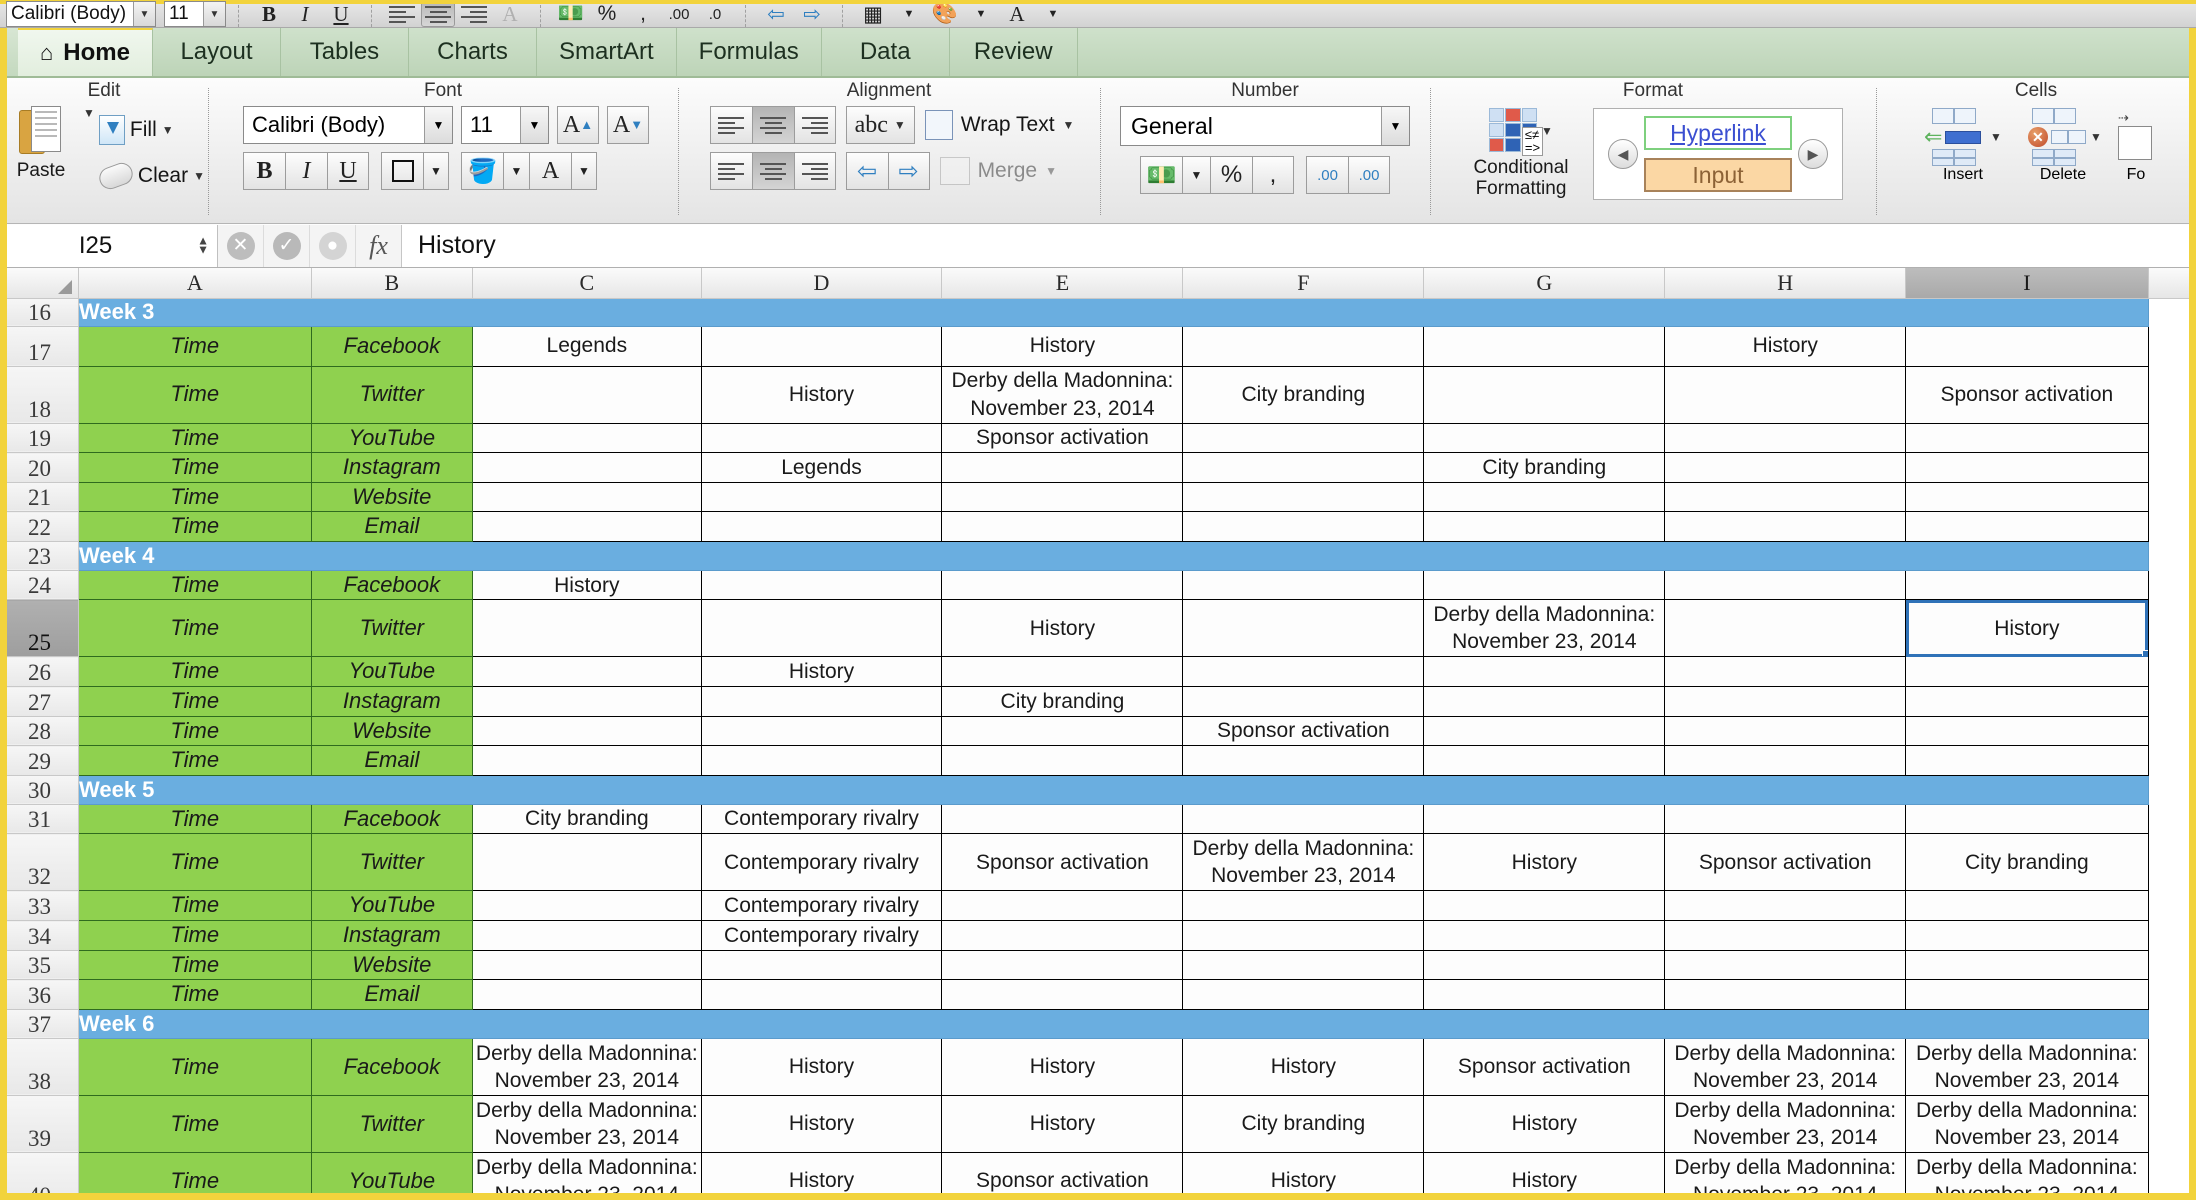 The width and height of the screenshot is (2196, 1200). I want to click on cell-G33, so click(1544, 906).